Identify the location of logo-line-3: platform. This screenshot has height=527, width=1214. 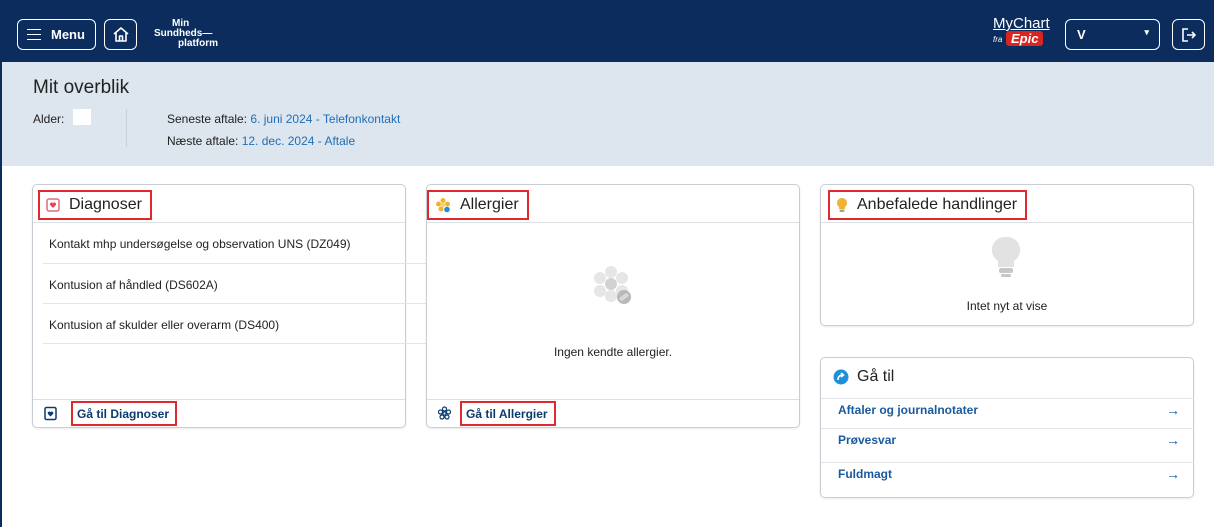
(198, 43).